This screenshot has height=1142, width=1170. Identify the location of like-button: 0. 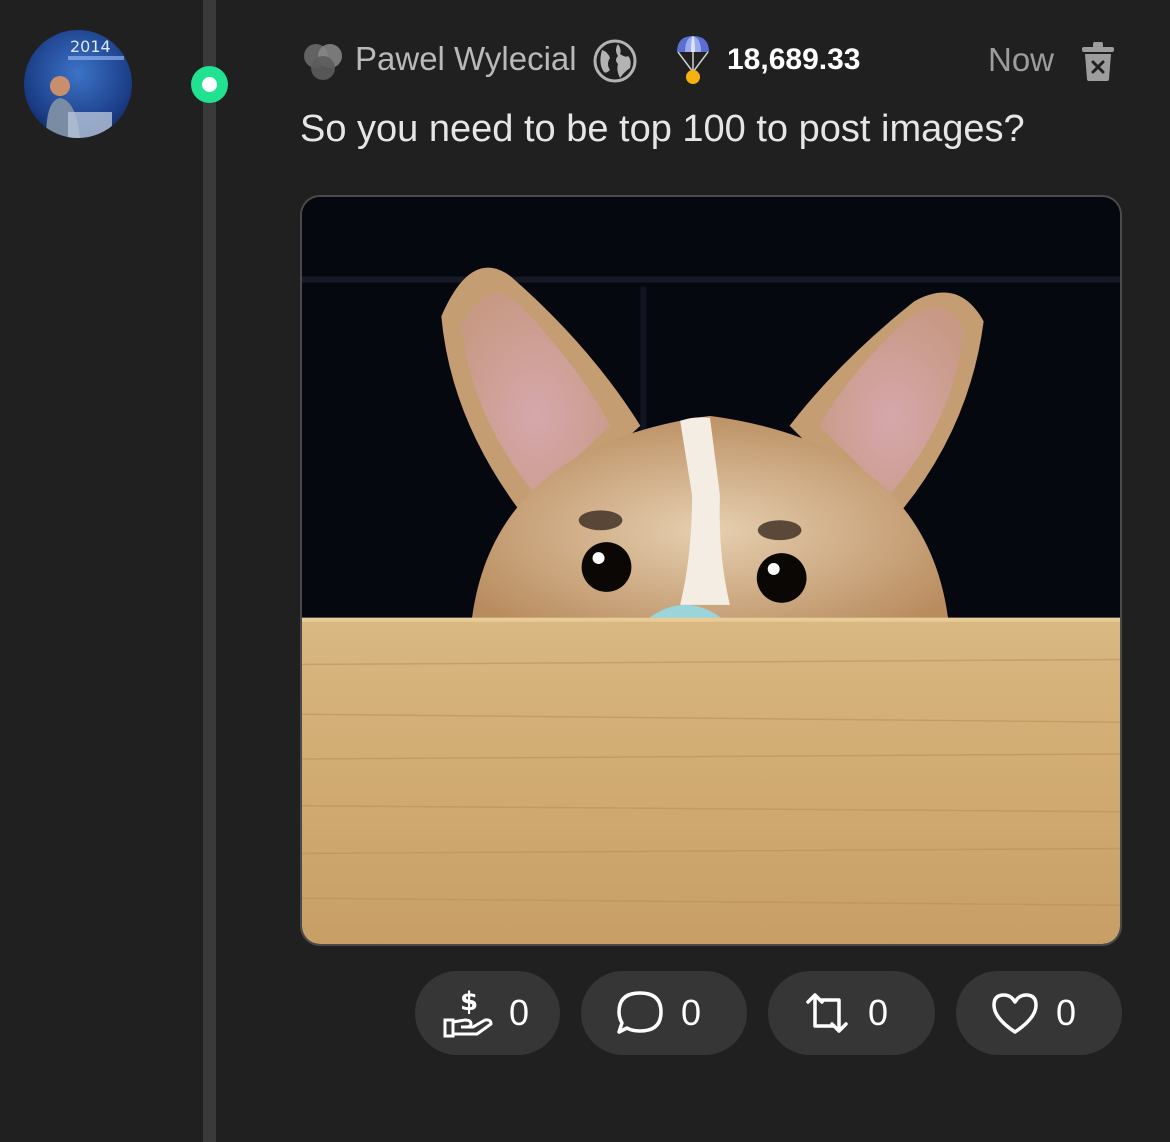
(1039, 1013).